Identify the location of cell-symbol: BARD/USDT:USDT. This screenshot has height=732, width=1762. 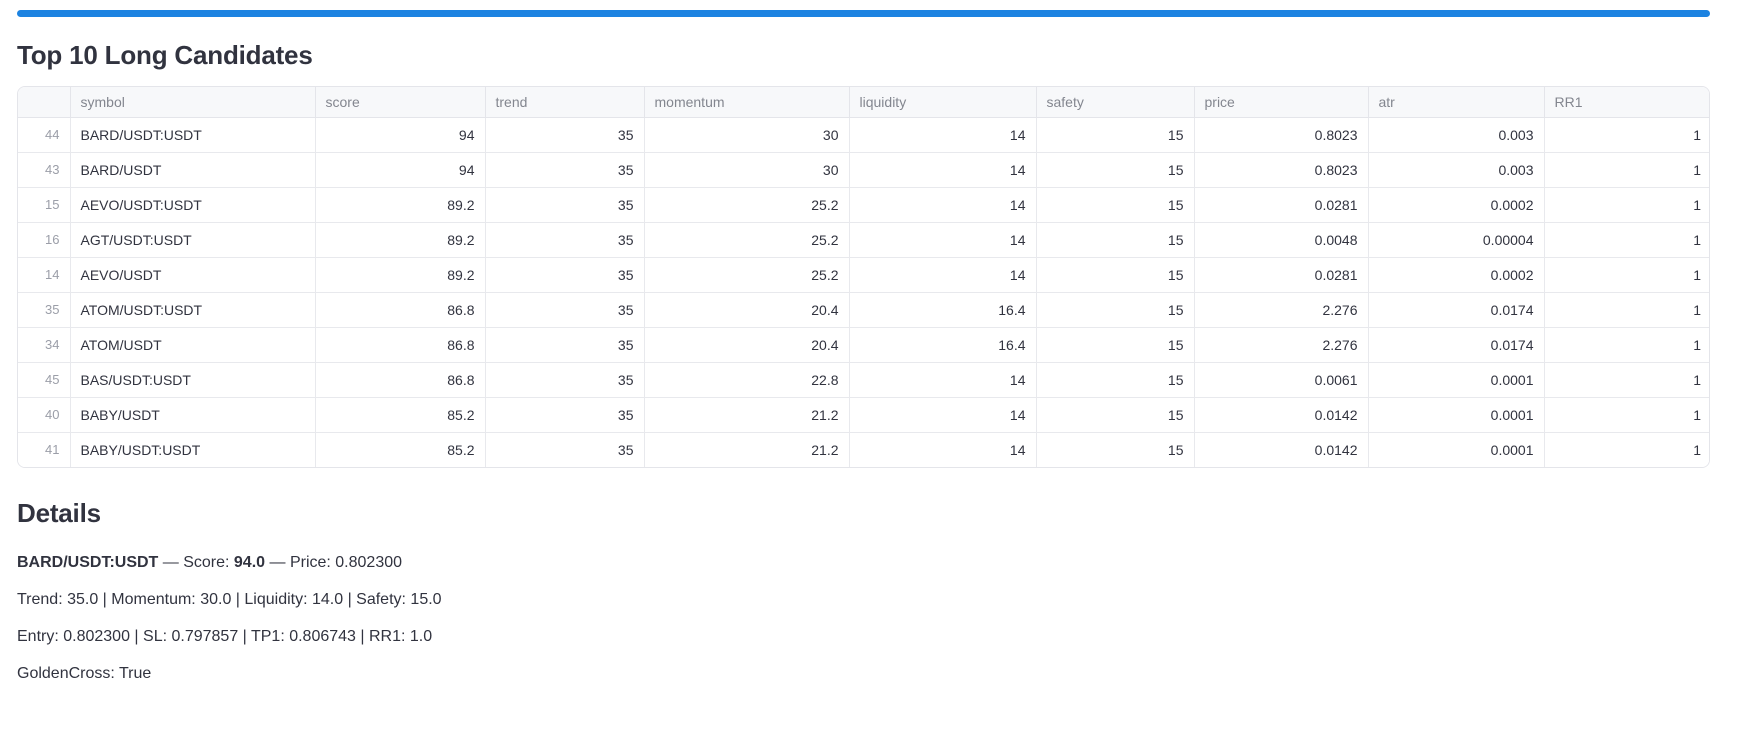
(192, 135).